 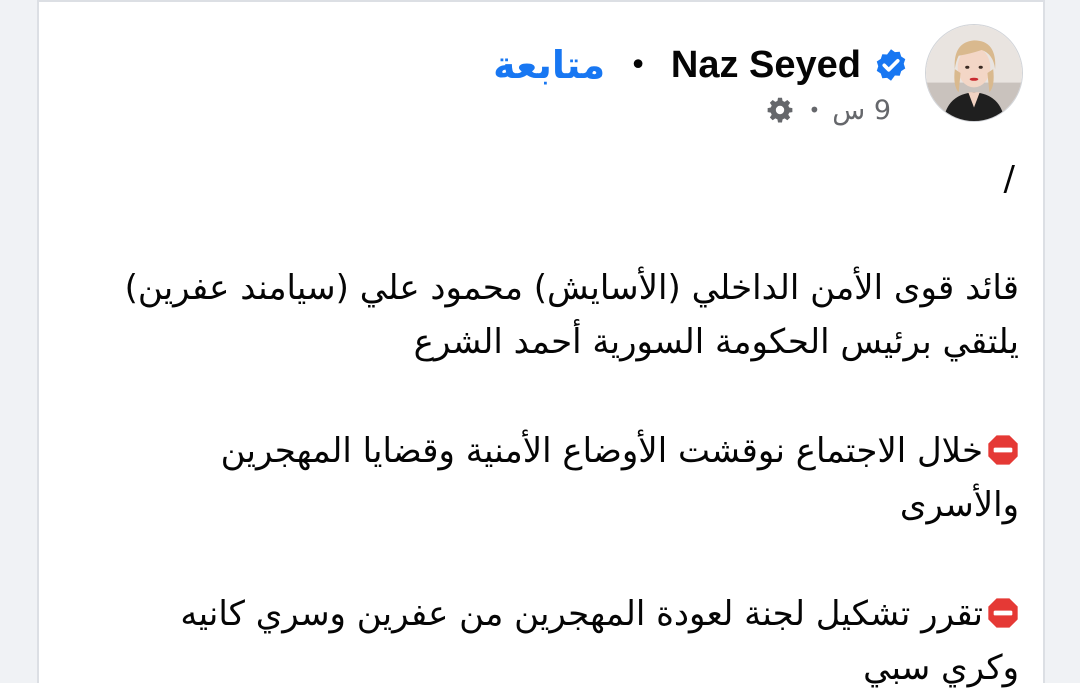 I want to click on avatar, so click(x=974, y=73).